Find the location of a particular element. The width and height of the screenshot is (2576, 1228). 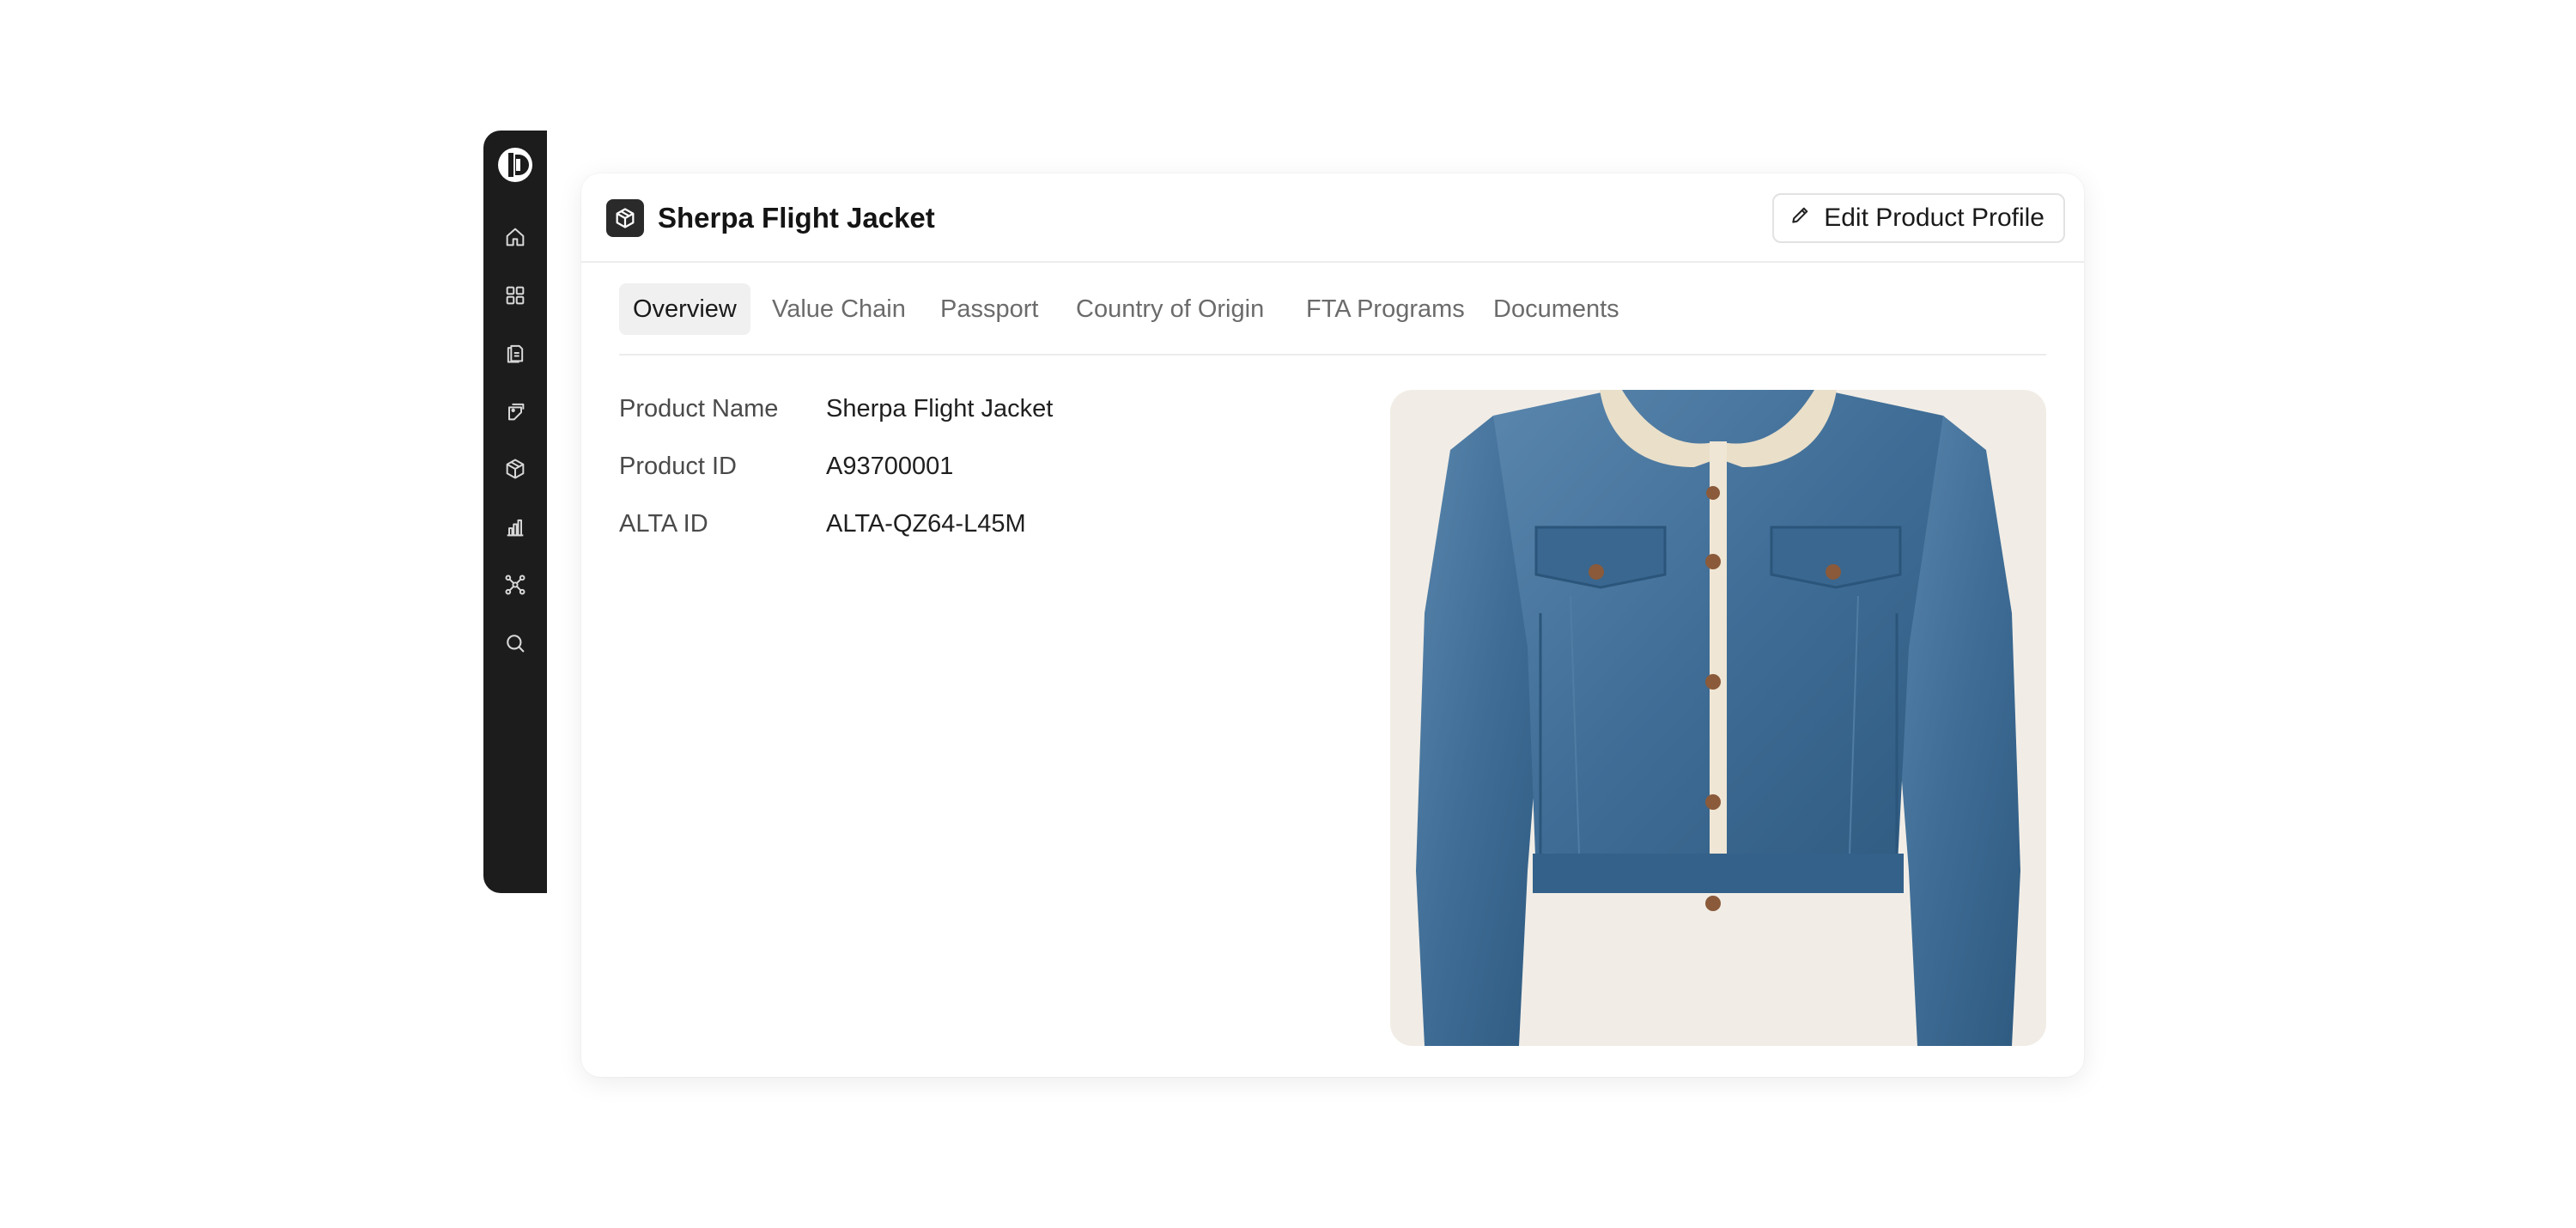

tags-icon is located at coordinates (515, 411).